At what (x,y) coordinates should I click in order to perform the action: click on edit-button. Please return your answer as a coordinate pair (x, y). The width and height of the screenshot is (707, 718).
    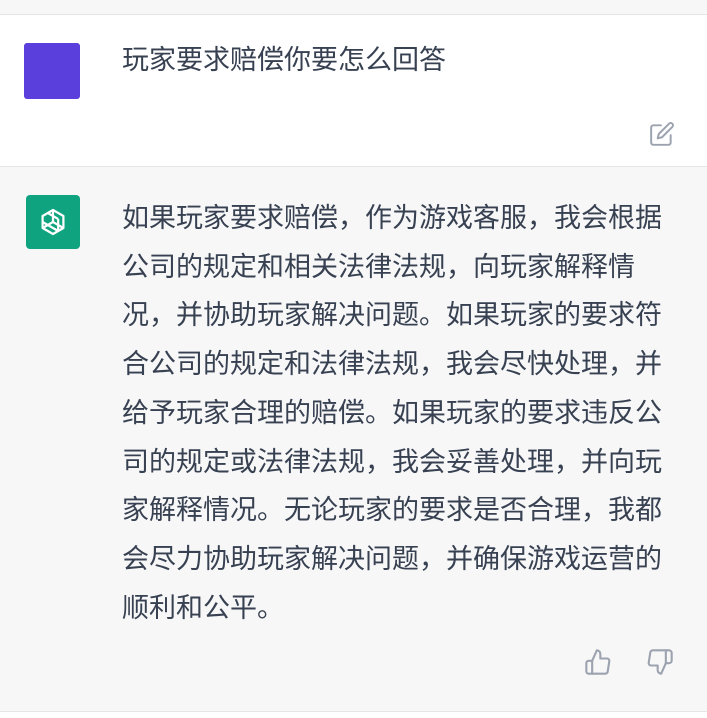
    Looking at the image, I should click on (662, 134).